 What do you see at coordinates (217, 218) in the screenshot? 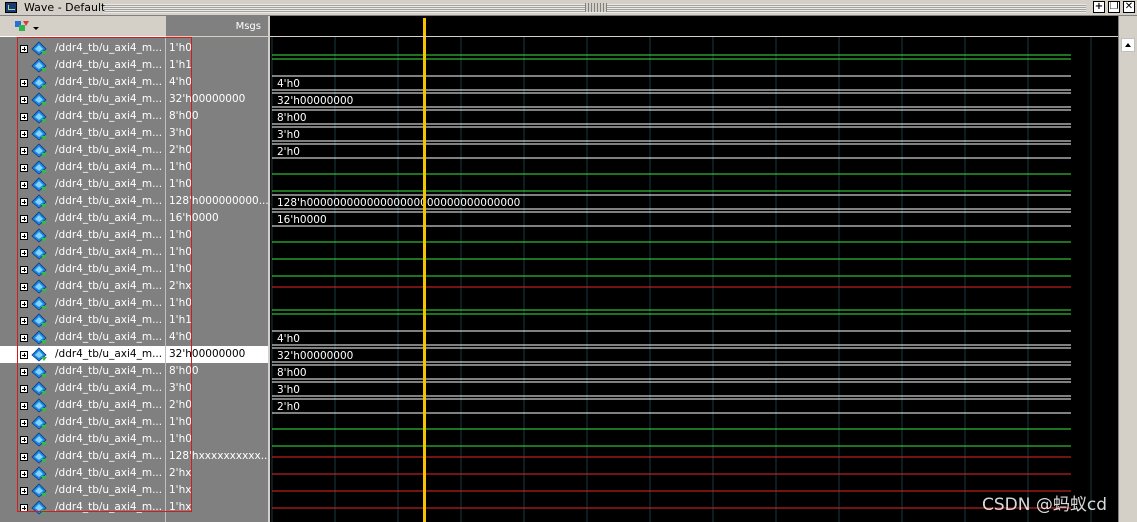
I see `signal-value: 16'h0000` at bounding box center [217, 218].